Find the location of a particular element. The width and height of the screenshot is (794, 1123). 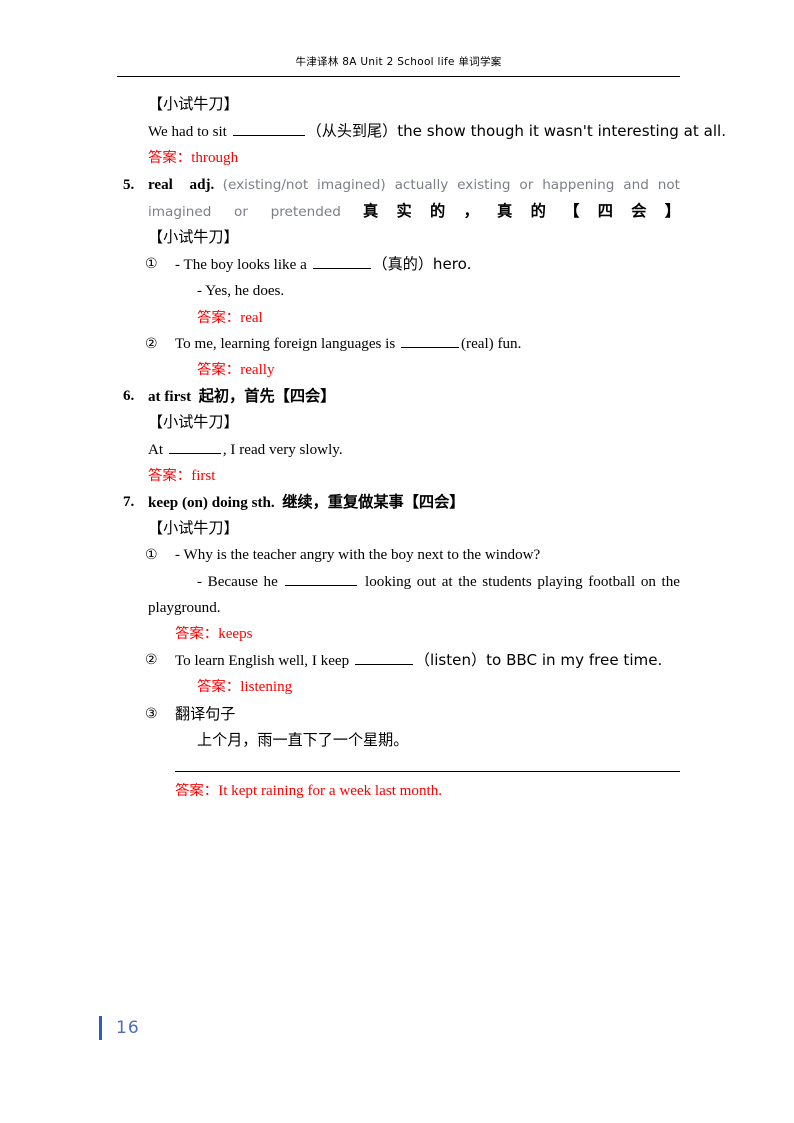

exercise-text-pre: - Because he is located at coordinates (240, 581).